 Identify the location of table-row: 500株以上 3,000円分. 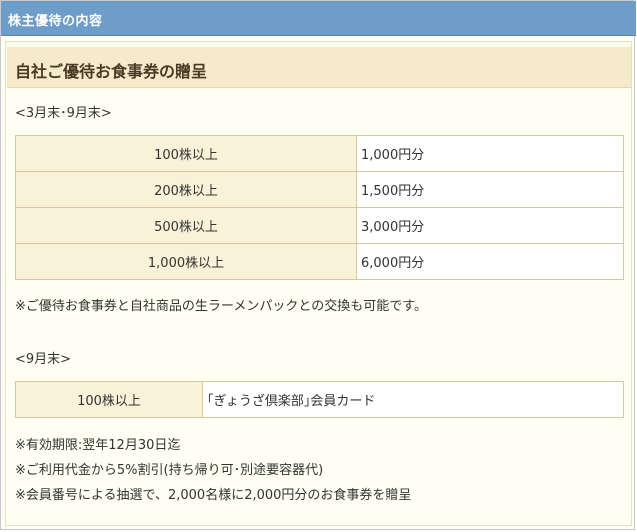
(319, 225).